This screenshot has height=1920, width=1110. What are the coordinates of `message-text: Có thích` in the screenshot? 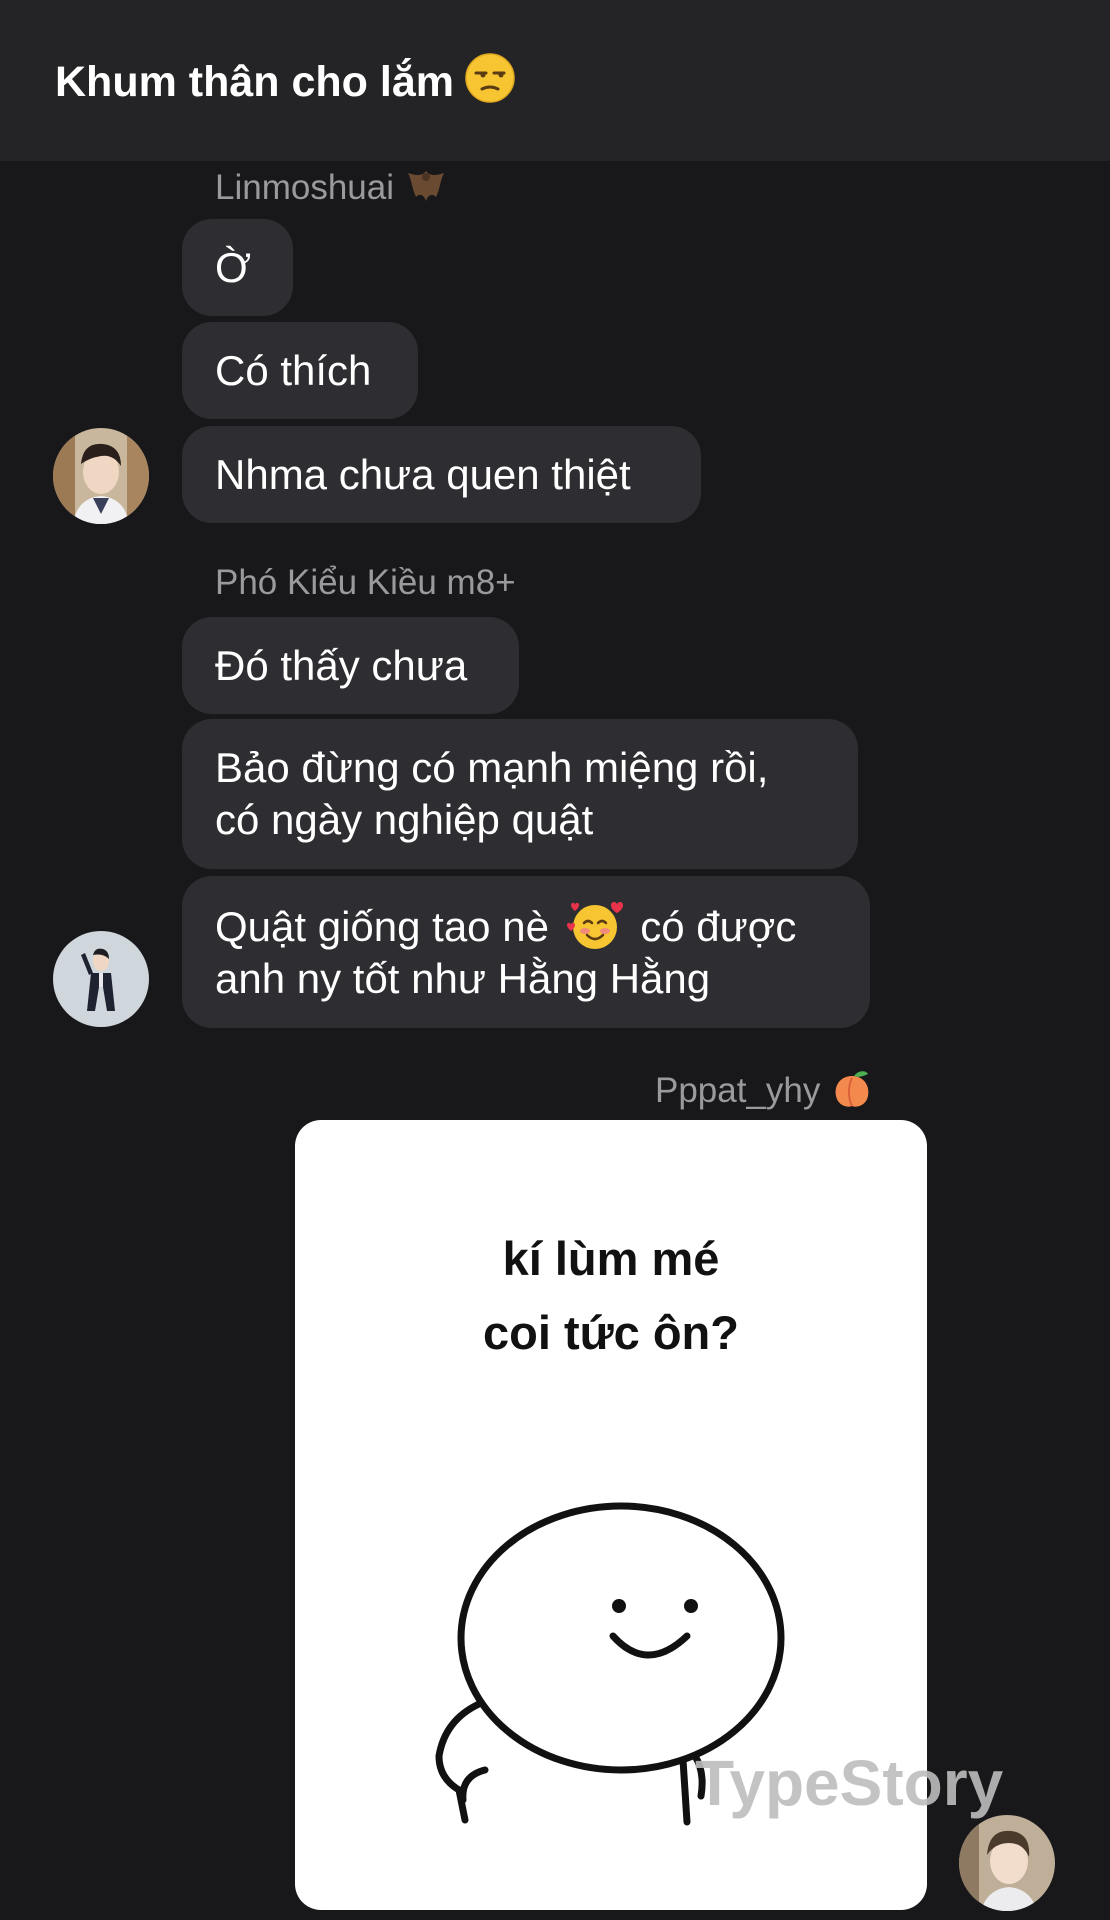 It's located at (293, 370).